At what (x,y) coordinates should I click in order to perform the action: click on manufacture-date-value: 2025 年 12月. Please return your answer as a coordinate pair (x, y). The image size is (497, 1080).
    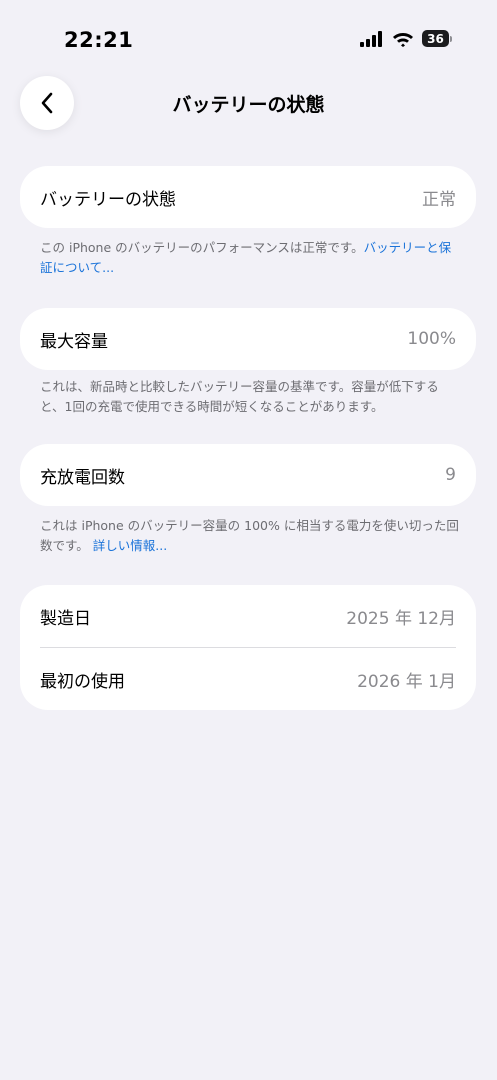
    Looking at the image, I should click on (401, 618).